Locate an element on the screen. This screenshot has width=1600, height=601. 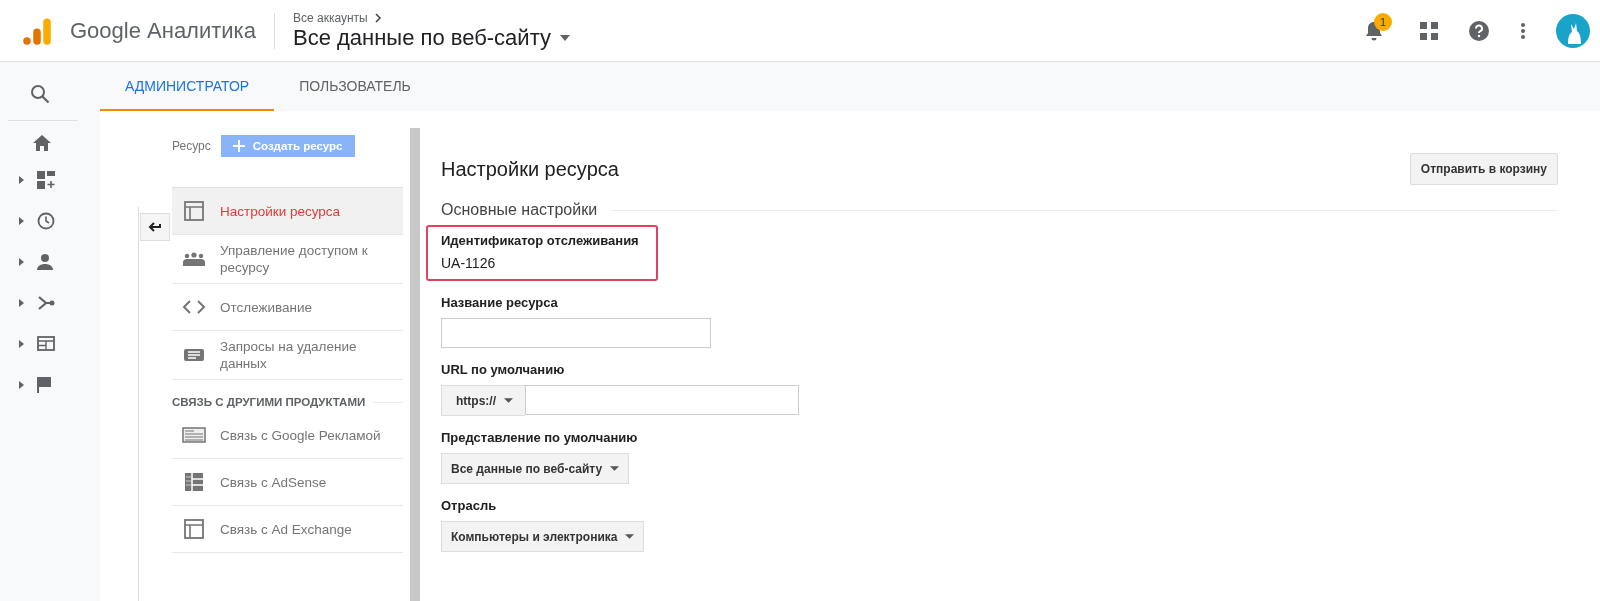
home-icon is located at coordinates (42, 143).